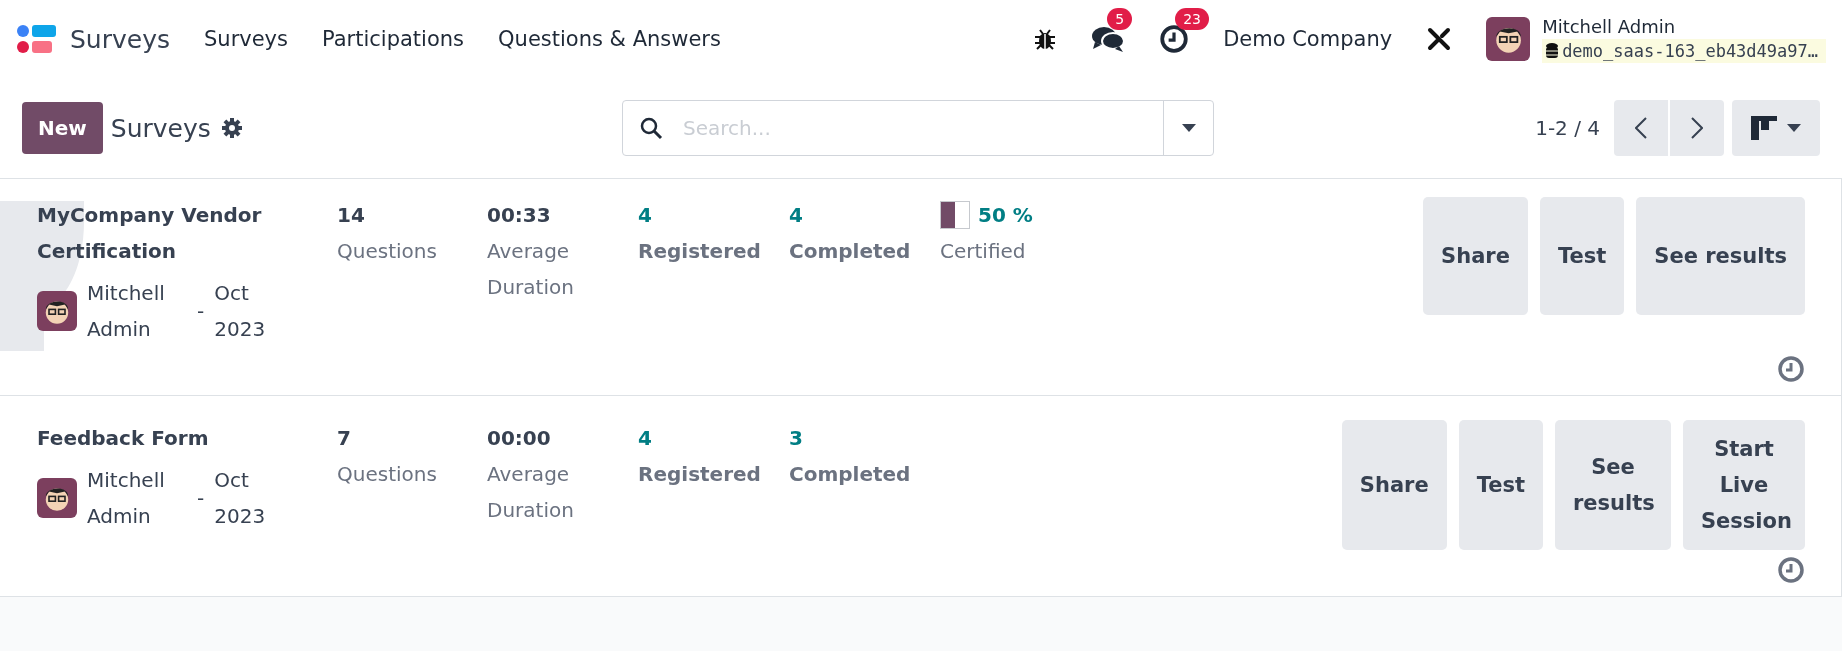  What do you see at coordinates (150, 233) in the screenshot?
I see `survey-title: MyCompany Vendor Certification` at bounding box center [150, 233].